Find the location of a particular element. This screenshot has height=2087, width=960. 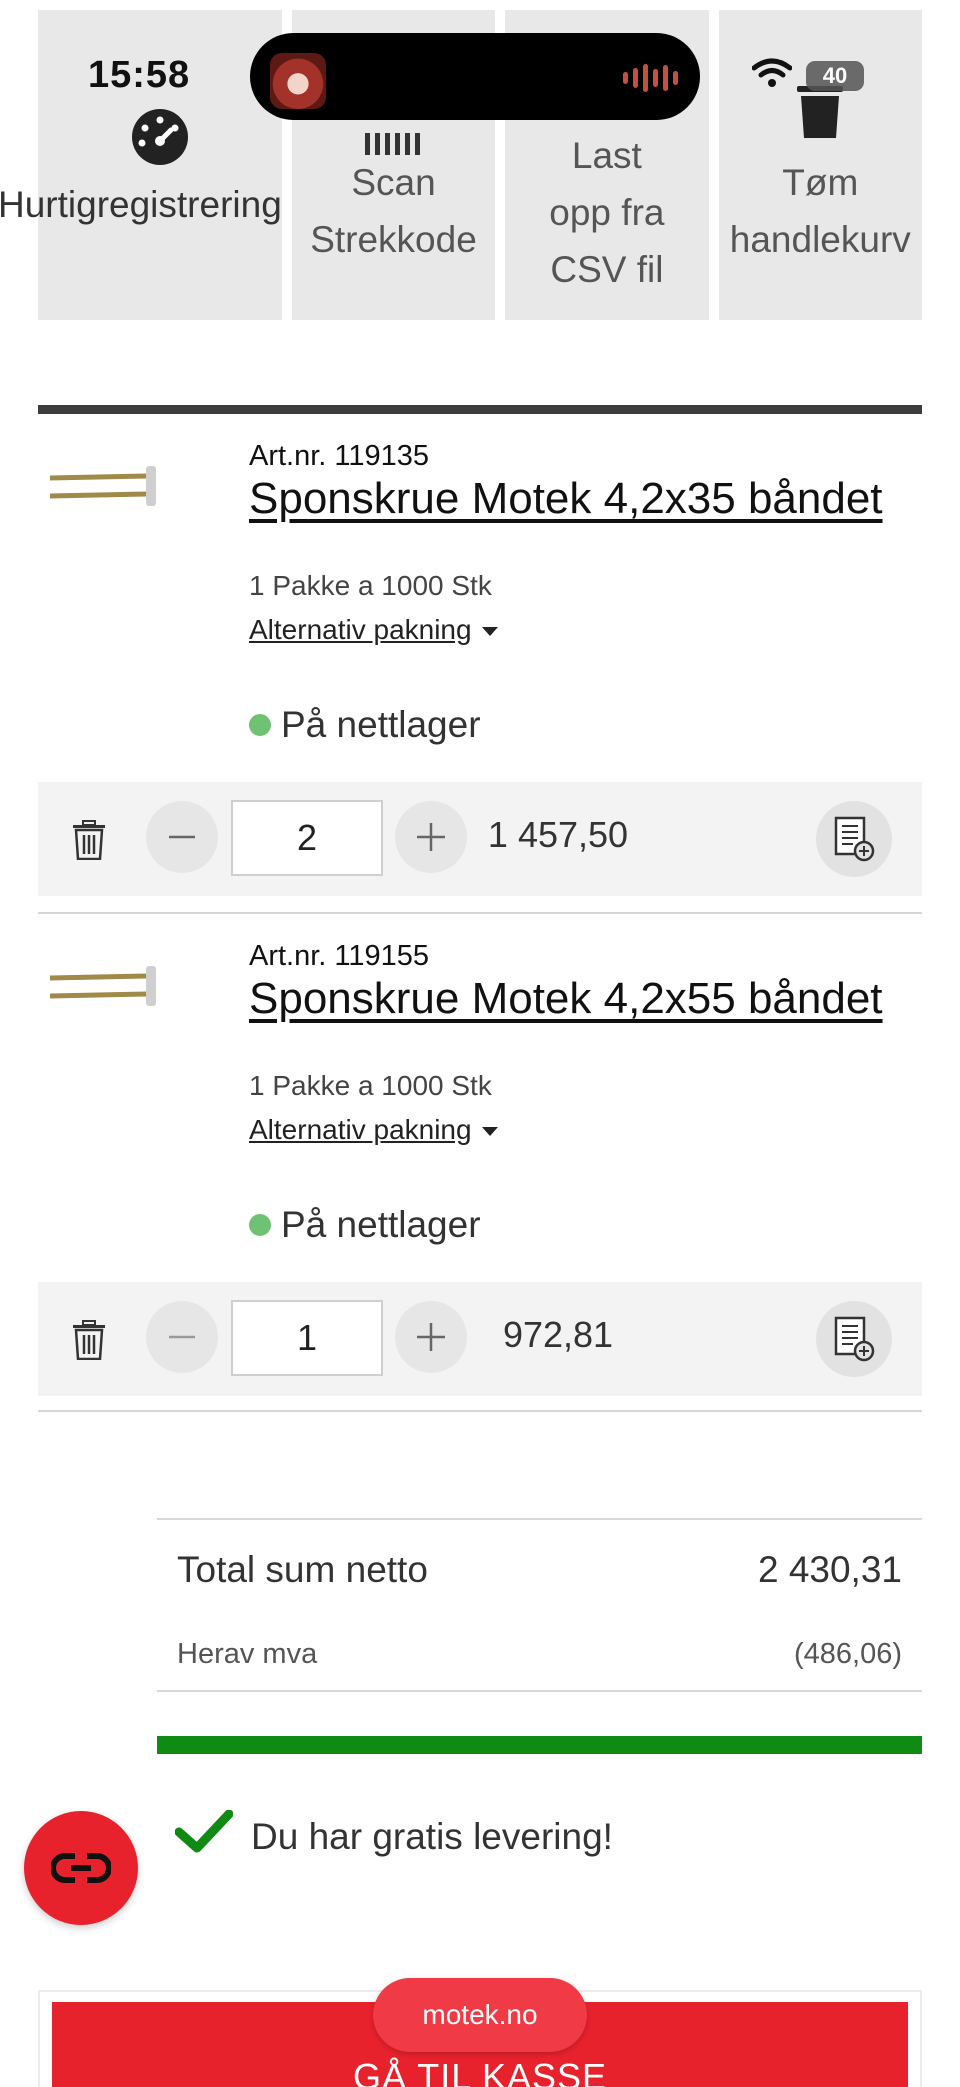

checkmark-icon is located at coordinates (204, 1836).